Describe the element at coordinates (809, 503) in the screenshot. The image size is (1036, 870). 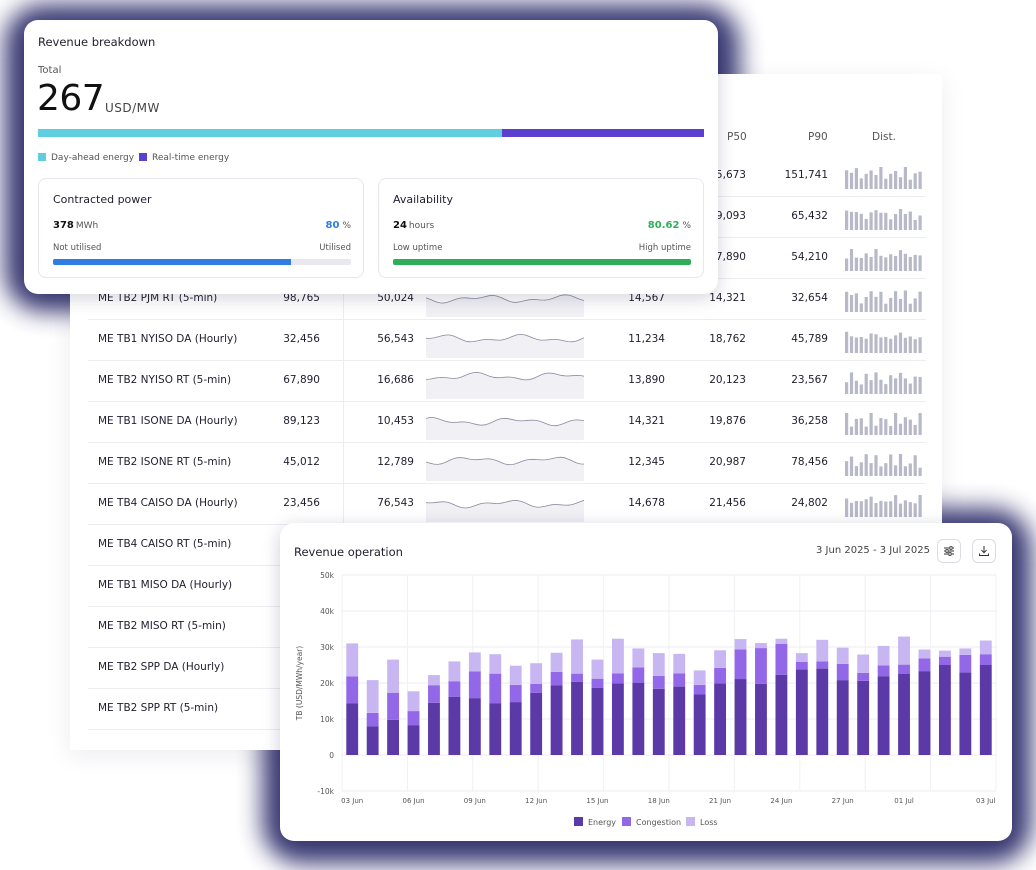
I see `cell-p90: 24,802` at that location.